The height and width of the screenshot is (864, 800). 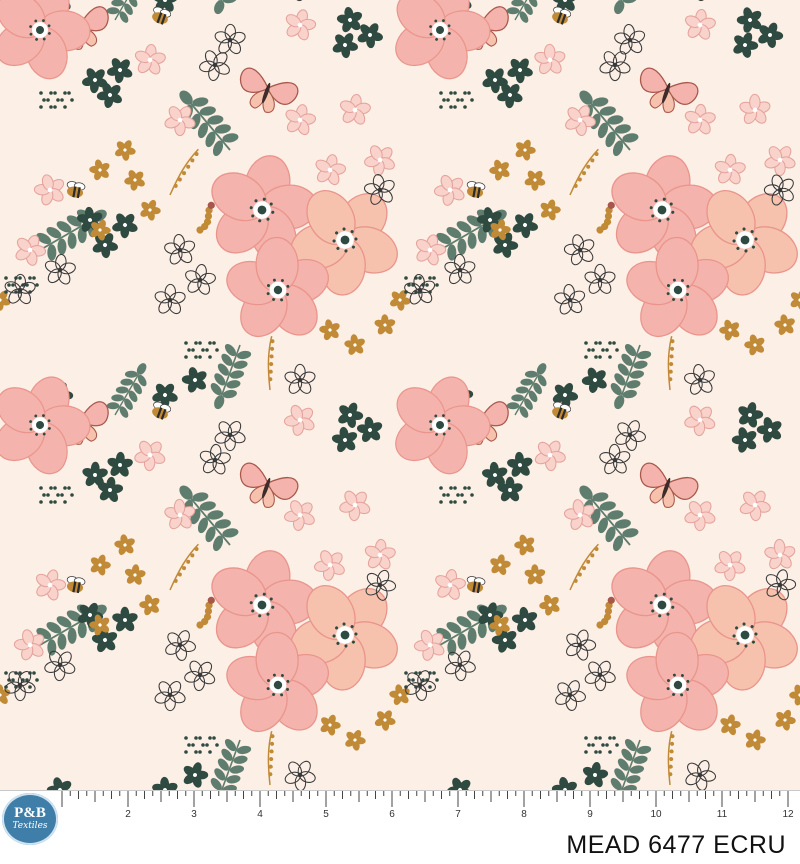 What do you see at coordinates (326, 814) in the screenshot?
I see `ruler-number: 5` at bounding box center [326, 814].